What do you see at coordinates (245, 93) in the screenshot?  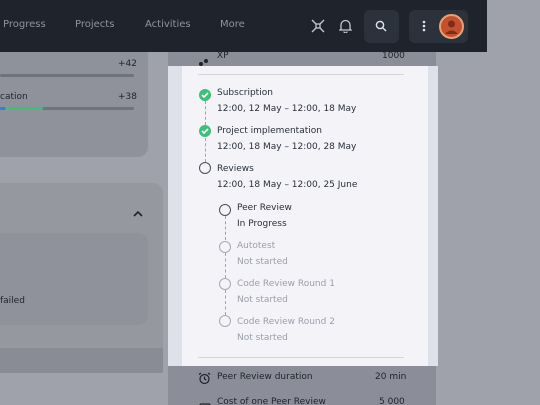 I see `step-title: Subscription` at bounding box center [245, 93].